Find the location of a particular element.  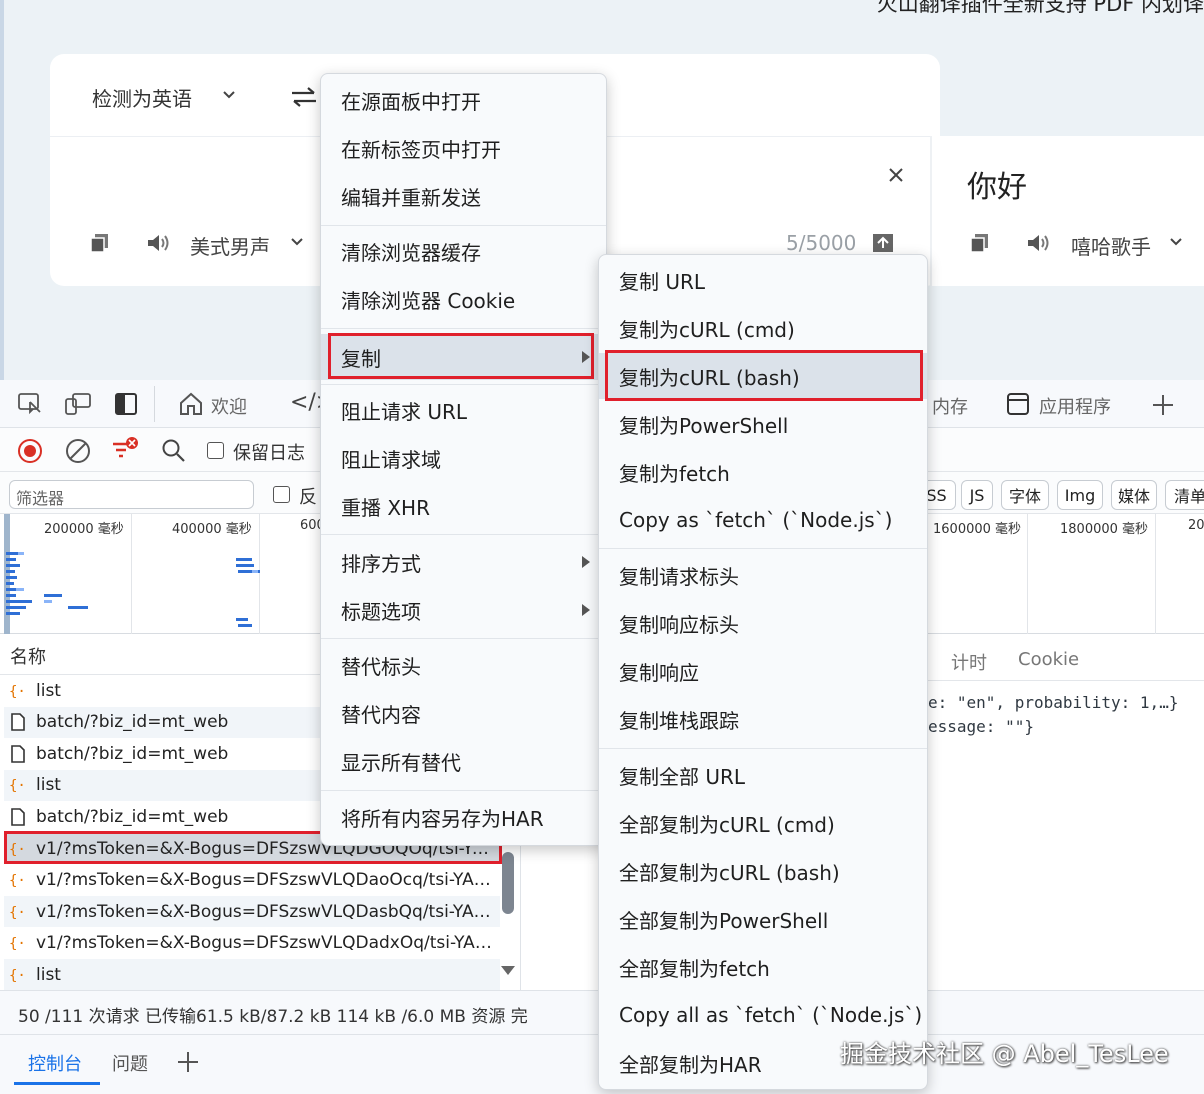

inspect-element-icon is located at coordinates (30, 404).